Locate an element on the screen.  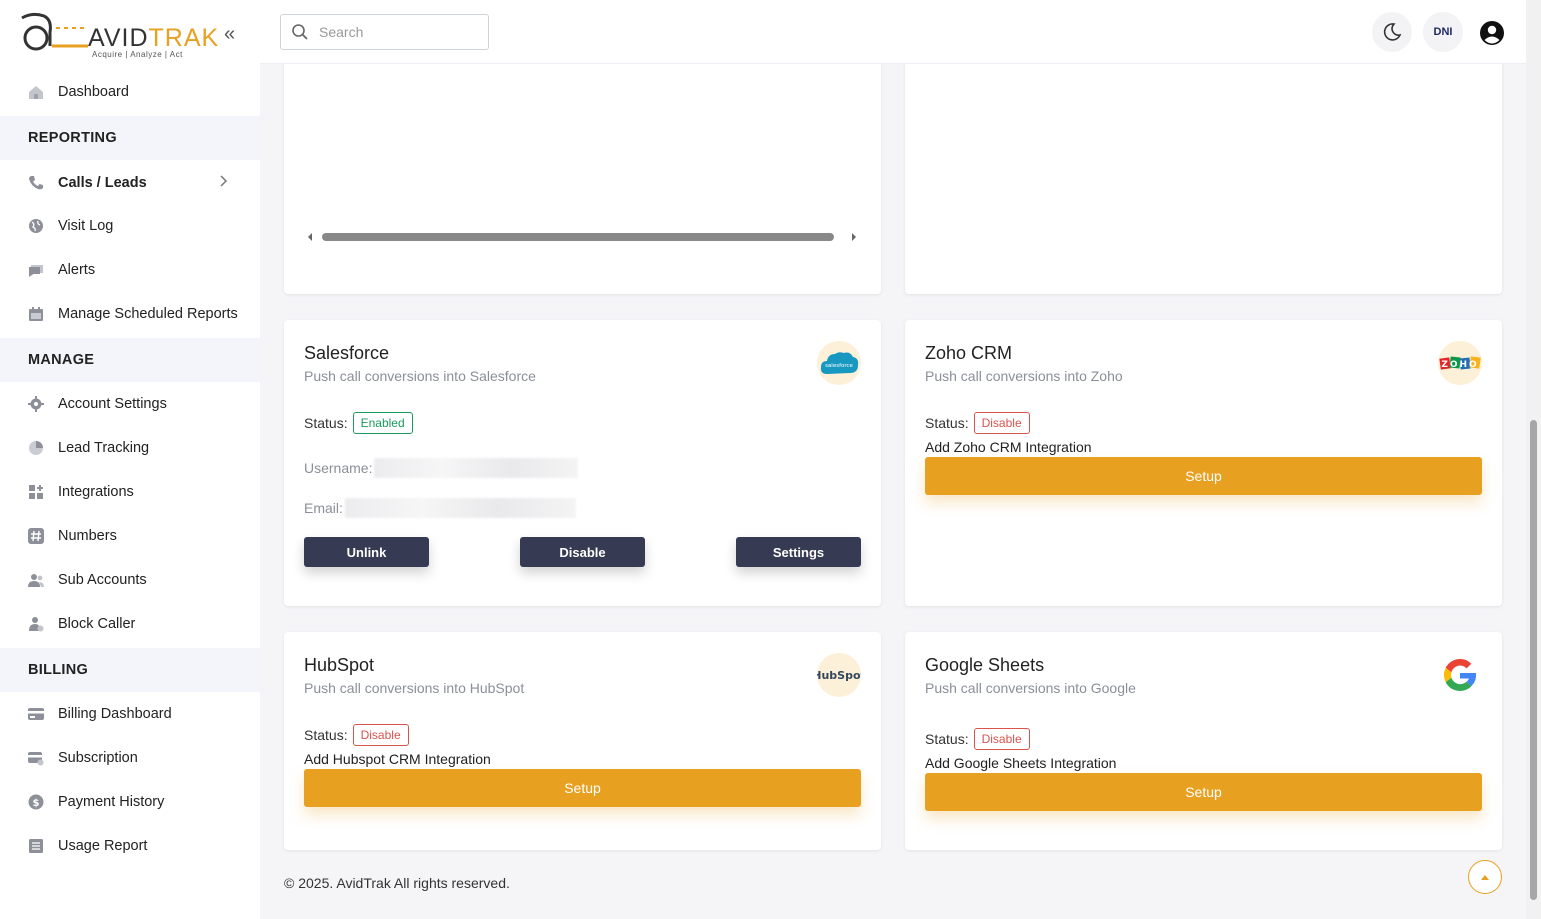
arrow-up-icon is located at coordinates (1485, 877).